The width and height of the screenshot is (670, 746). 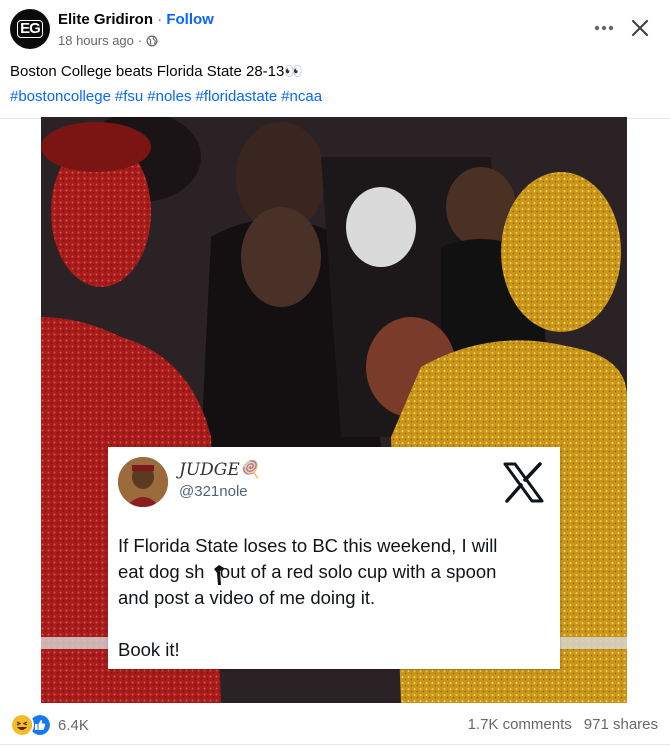 What do you see at coordinates (520, 724) in the screenshot?
I see `comments-count: 1.7K comments` at bounding box center [520, 724].